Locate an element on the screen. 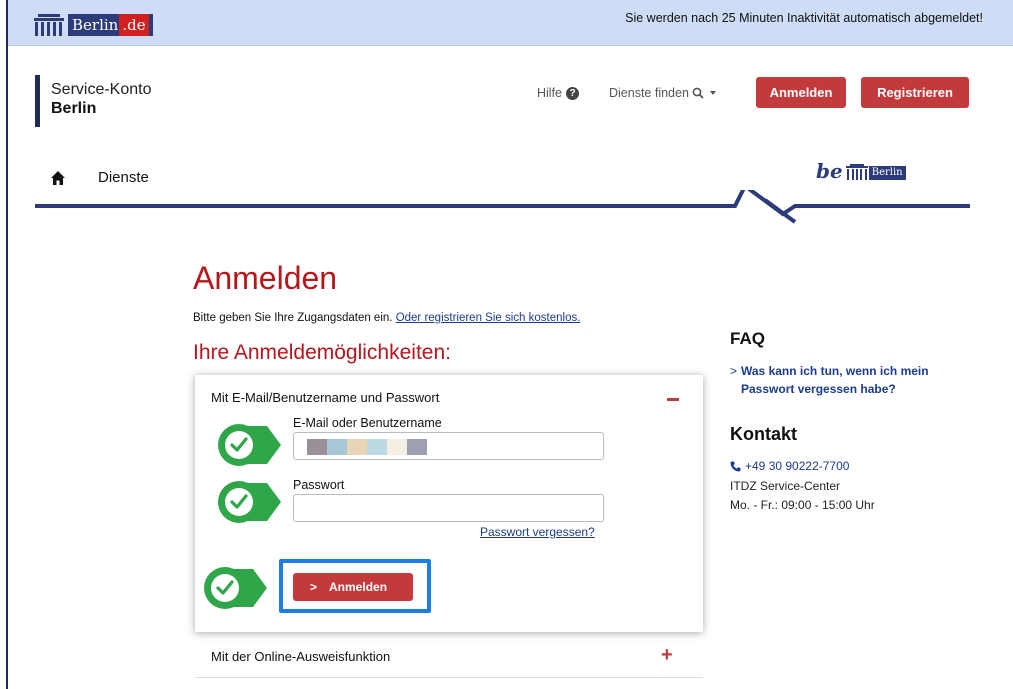 Image resolution: width=1013 pixels, height=689 pixels. help-link: Hilfe ? is located at coordinates (558, 93).